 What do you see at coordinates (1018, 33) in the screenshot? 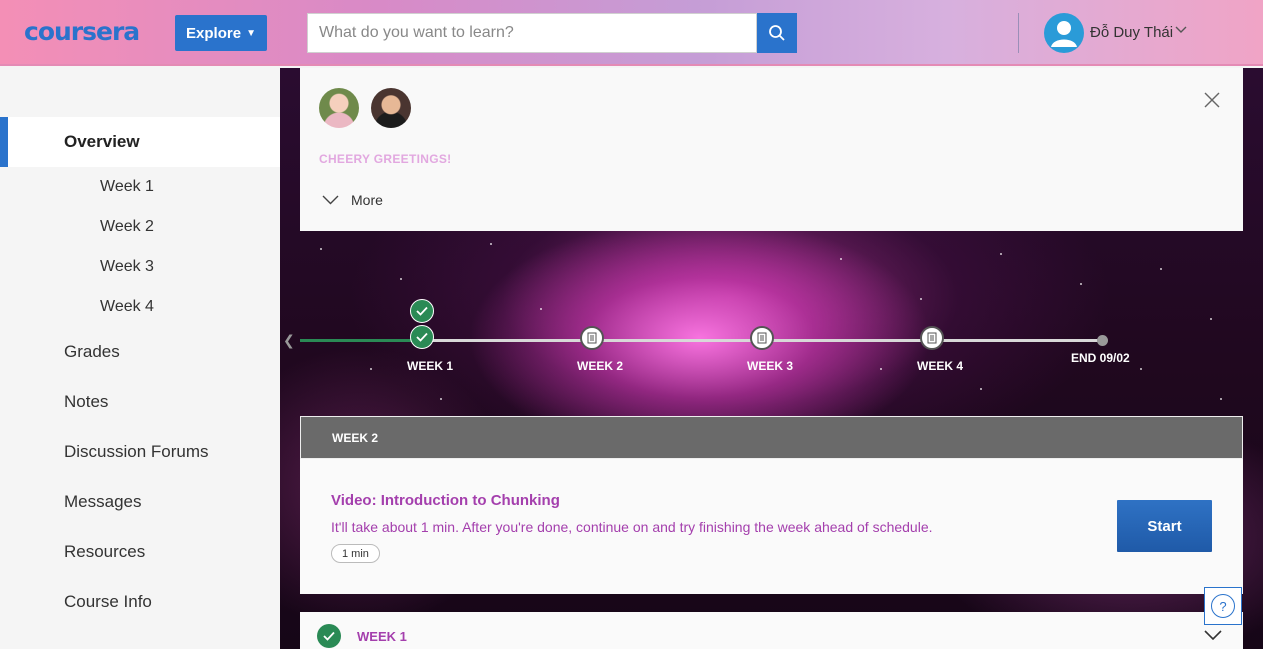
I see `header-divider` at bounding box center [1018, 33].